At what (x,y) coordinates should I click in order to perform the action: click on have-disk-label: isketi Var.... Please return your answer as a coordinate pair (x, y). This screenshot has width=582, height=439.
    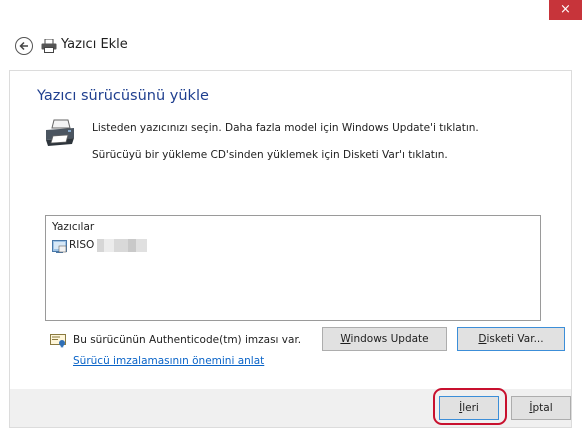
    Looking at the image, I should click on (515, 339).